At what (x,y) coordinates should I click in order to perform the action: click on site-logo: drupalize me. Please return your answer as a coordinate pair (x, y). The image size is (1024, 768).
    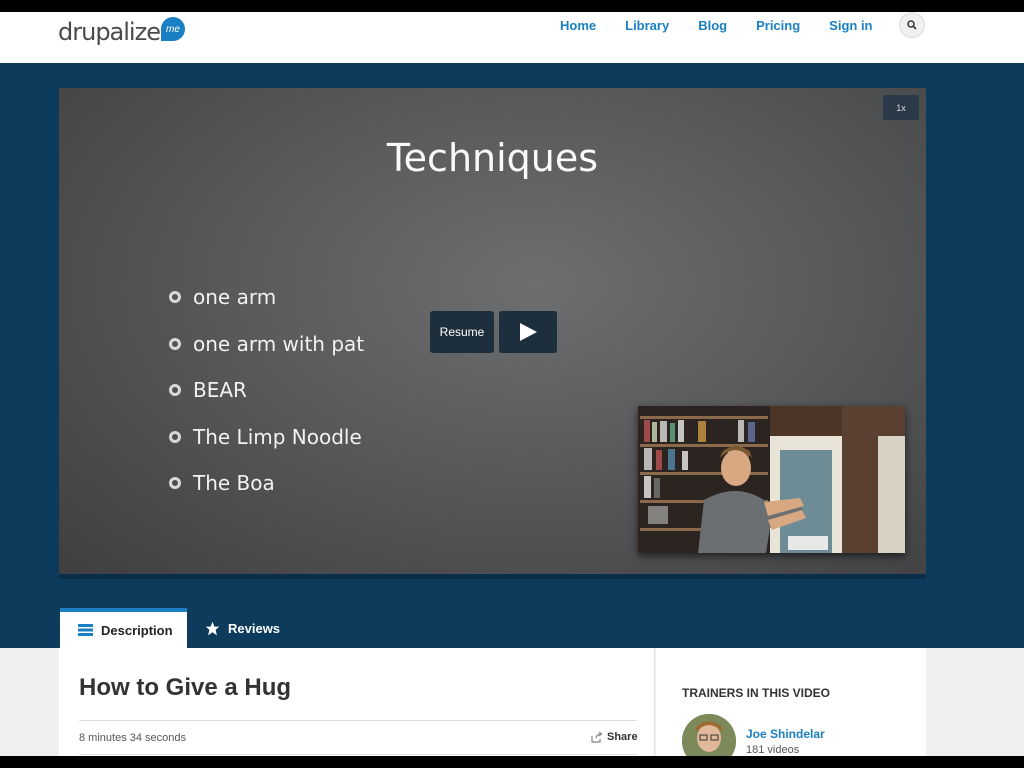
    Looking at the image, I should click on (121, 32).